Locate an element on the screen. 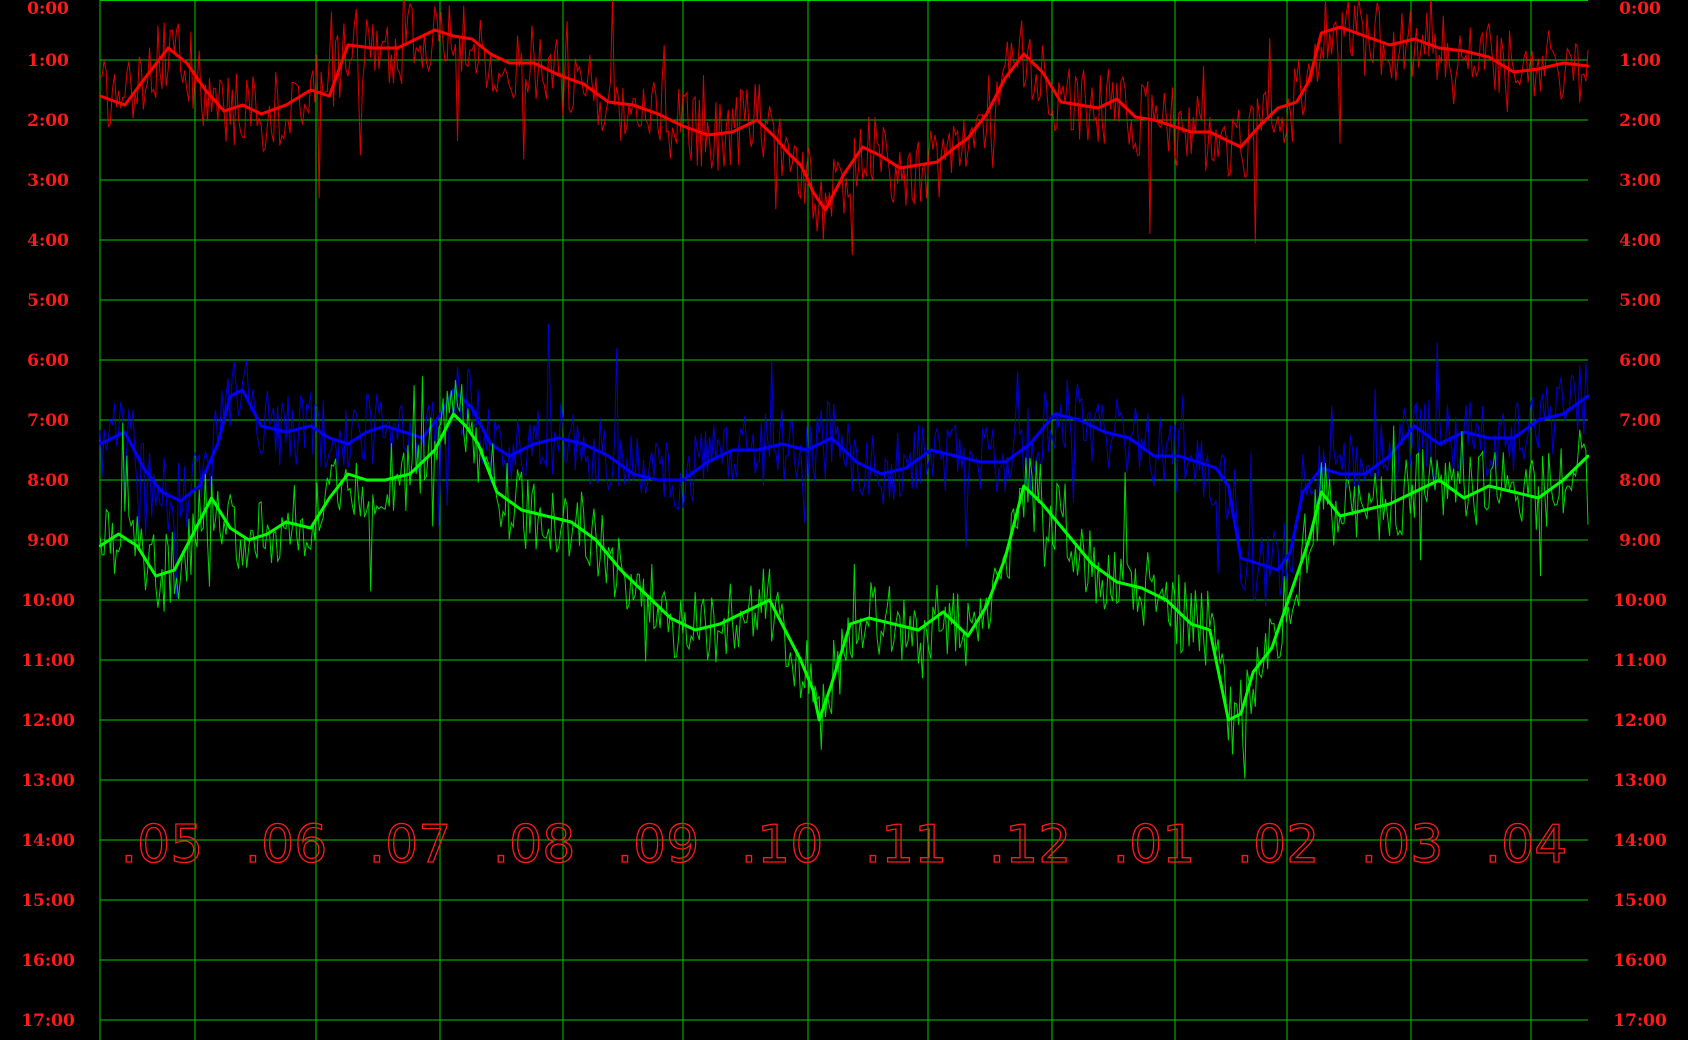 Image resolution: width=1688 pixels, height=1040 pixels. month-label: .06 is located at coordinates (286, 845).